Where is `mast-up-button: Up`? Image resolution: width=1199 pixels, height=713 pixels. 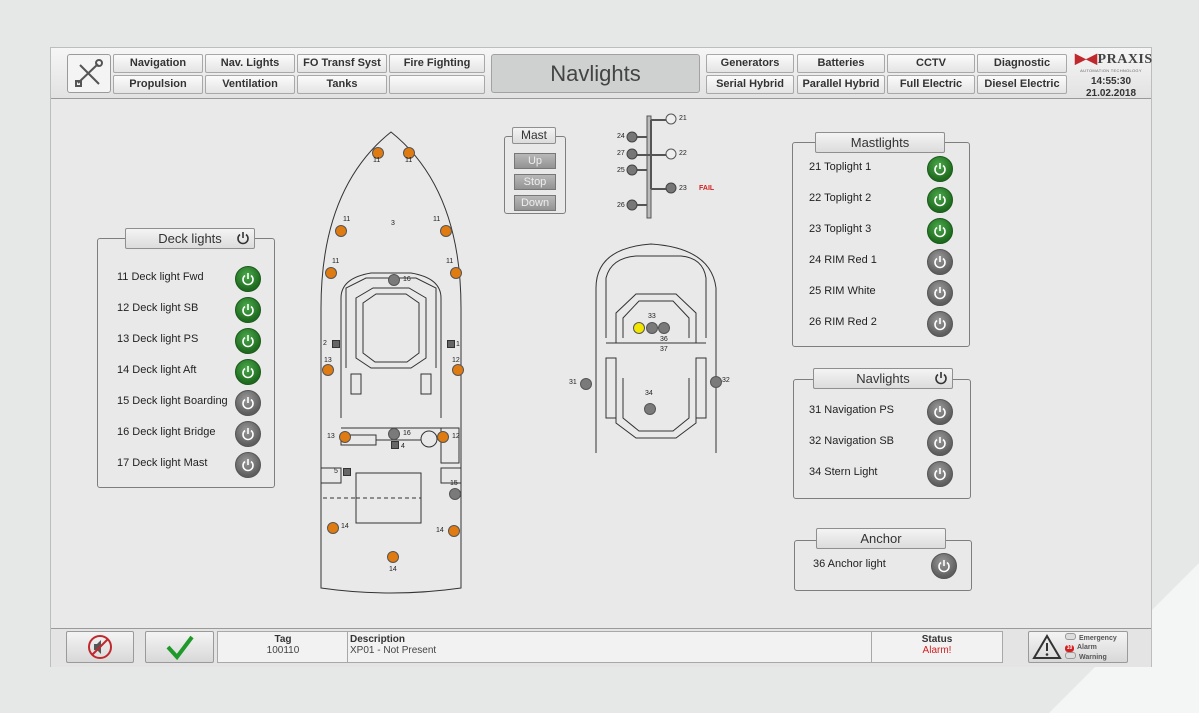
mast-up-button: Up is located at coordinates (535, 161).